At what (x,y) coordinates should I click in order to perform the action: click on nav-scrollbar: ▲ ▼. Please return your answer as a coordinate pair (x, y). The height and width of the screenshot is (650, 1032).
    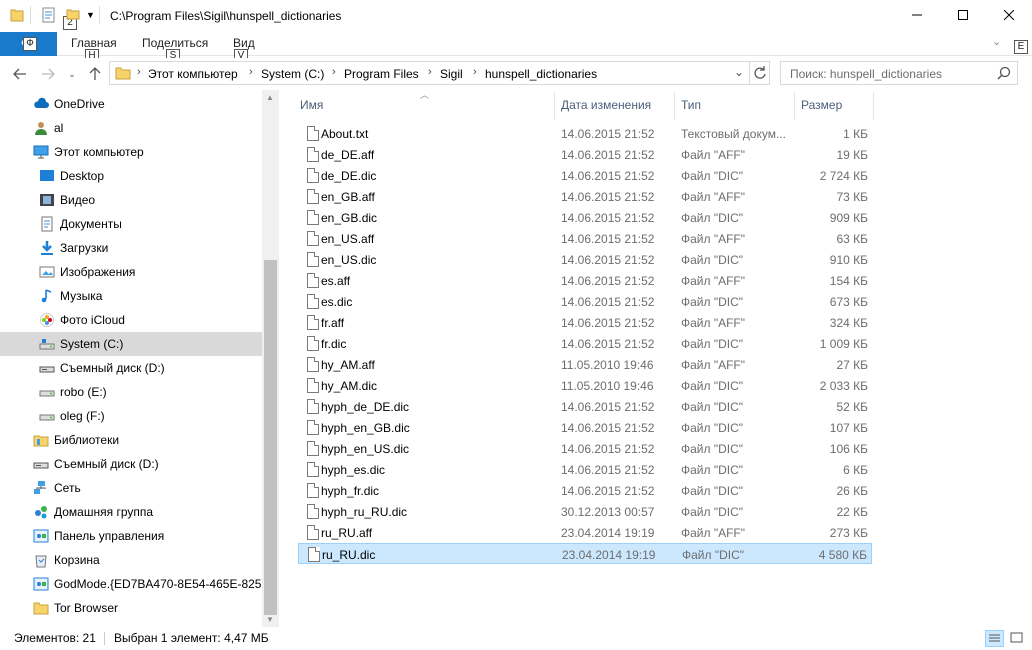
    Looking at the image, I should click on (270, 358).